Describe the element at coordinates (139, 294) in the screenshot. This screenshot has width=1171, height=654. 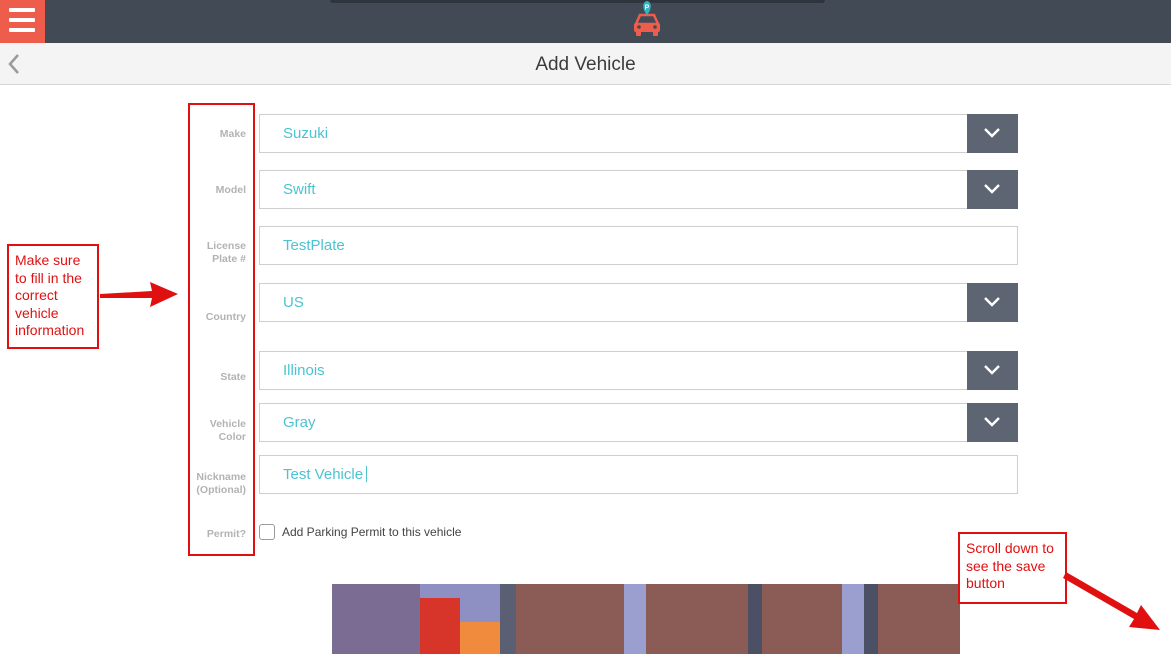
I see `arrow-right-icon` at that location.